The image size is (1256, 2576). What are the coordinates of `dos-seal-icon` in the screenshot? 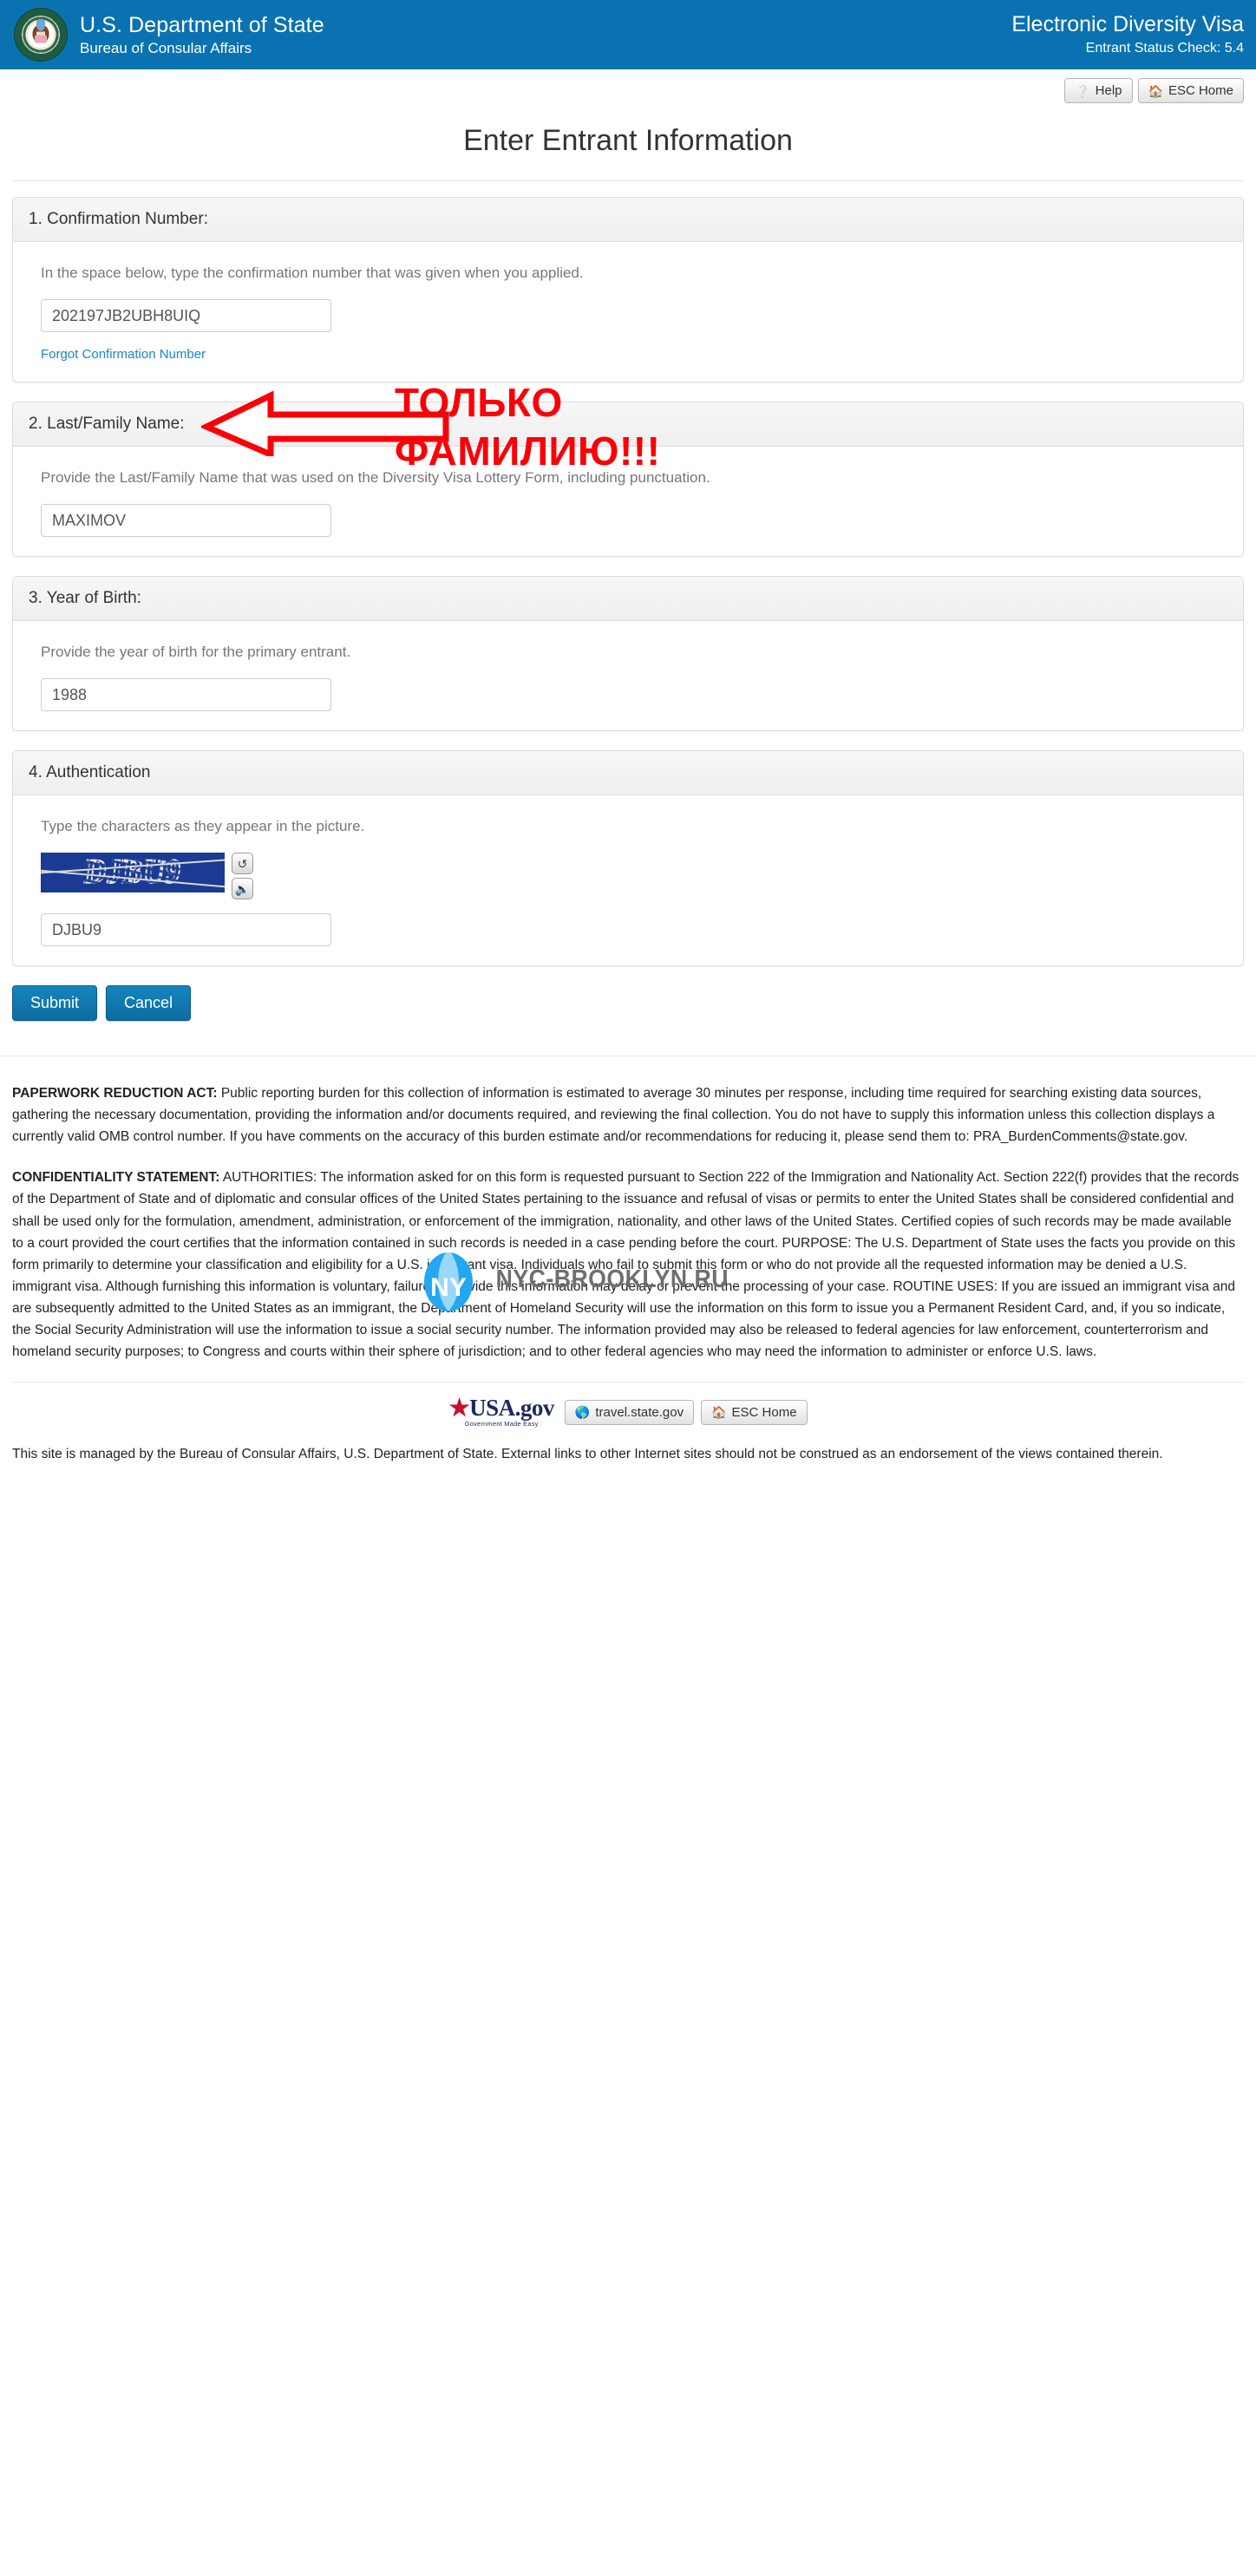 It's located at (41, 35).